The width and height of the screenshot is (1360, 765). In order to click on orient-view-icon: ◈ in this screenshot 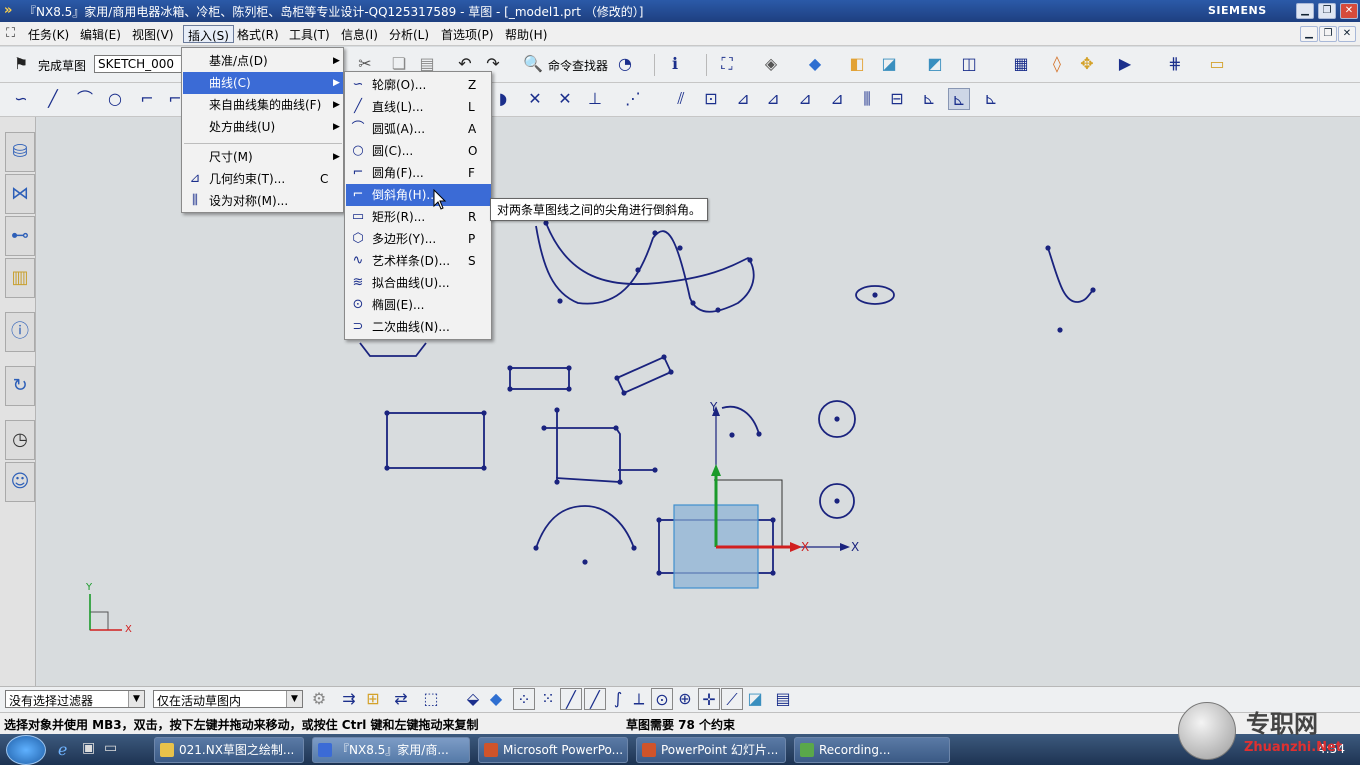, I will do `click(771, 64)`.